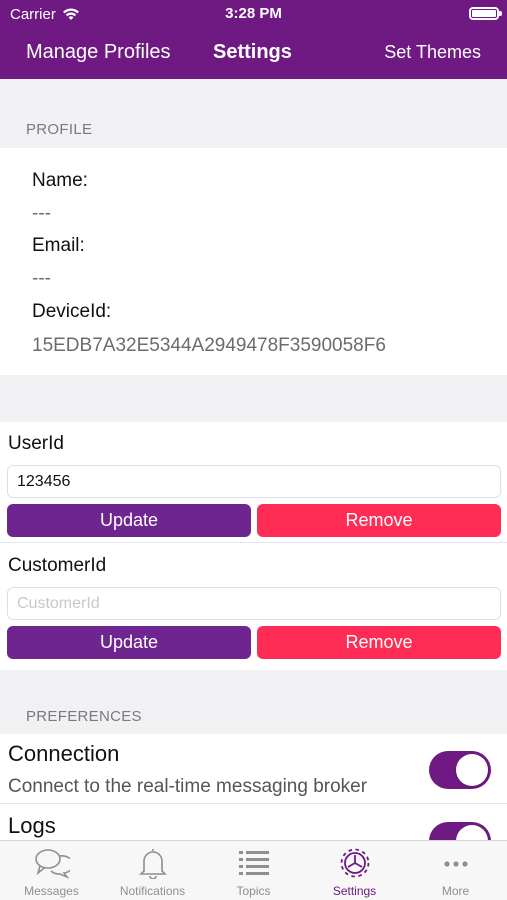  Describe the element at coordinates (254, 863) in the screenshot. I see `list-icon` at that location.